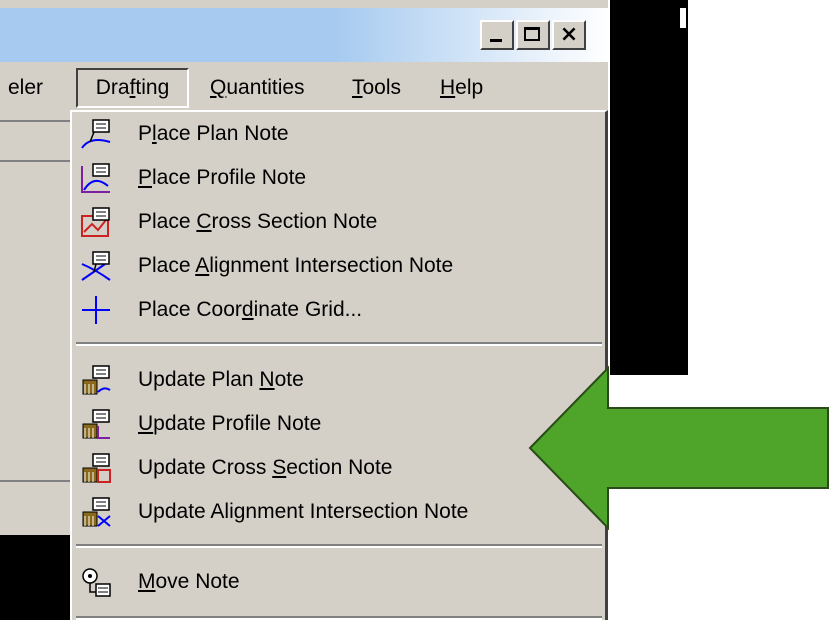 The height and width of the screenshot is (620, 832). Describe the element at coordinates (339, 134) in the screenshot. I see `menu-item-place-plan-note: Place Plan Note` at that location.